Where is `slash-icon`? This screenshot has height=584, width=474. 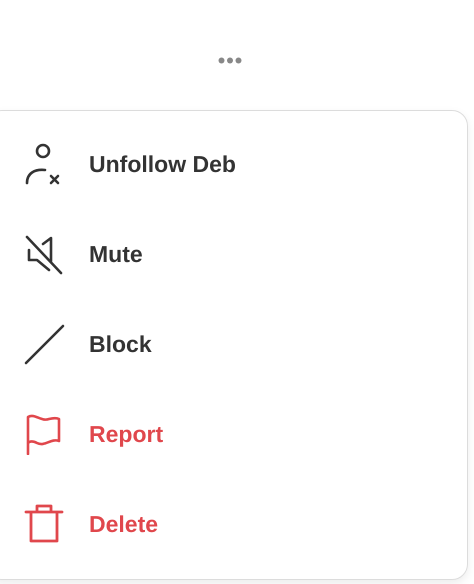 slash-icon is located at coordinates (44, 344).